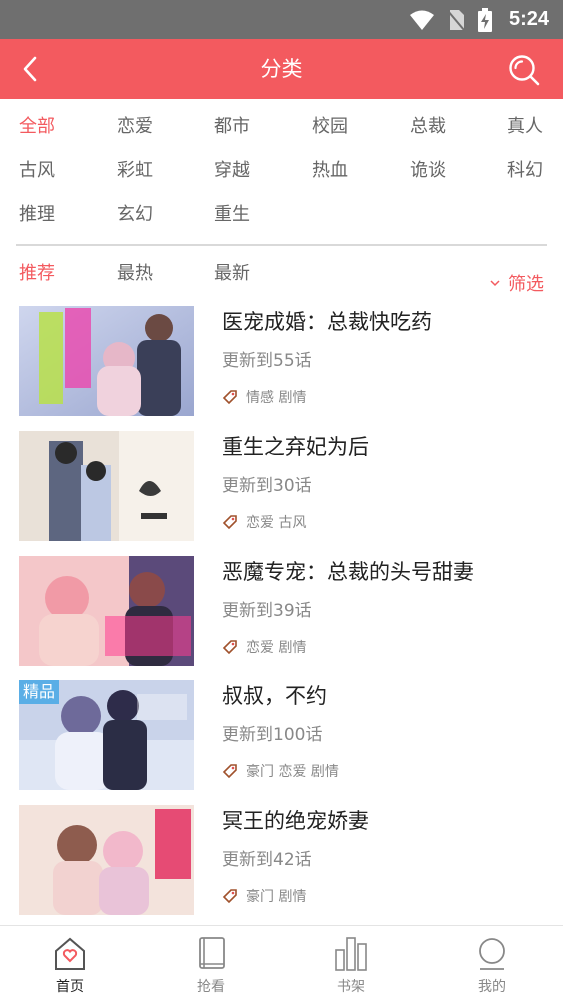  Describe the element at coordinates (281, 127) in the screenshot. I see `category-row: 全部 恋爱 都市 校园 总裁 真人` at that location.